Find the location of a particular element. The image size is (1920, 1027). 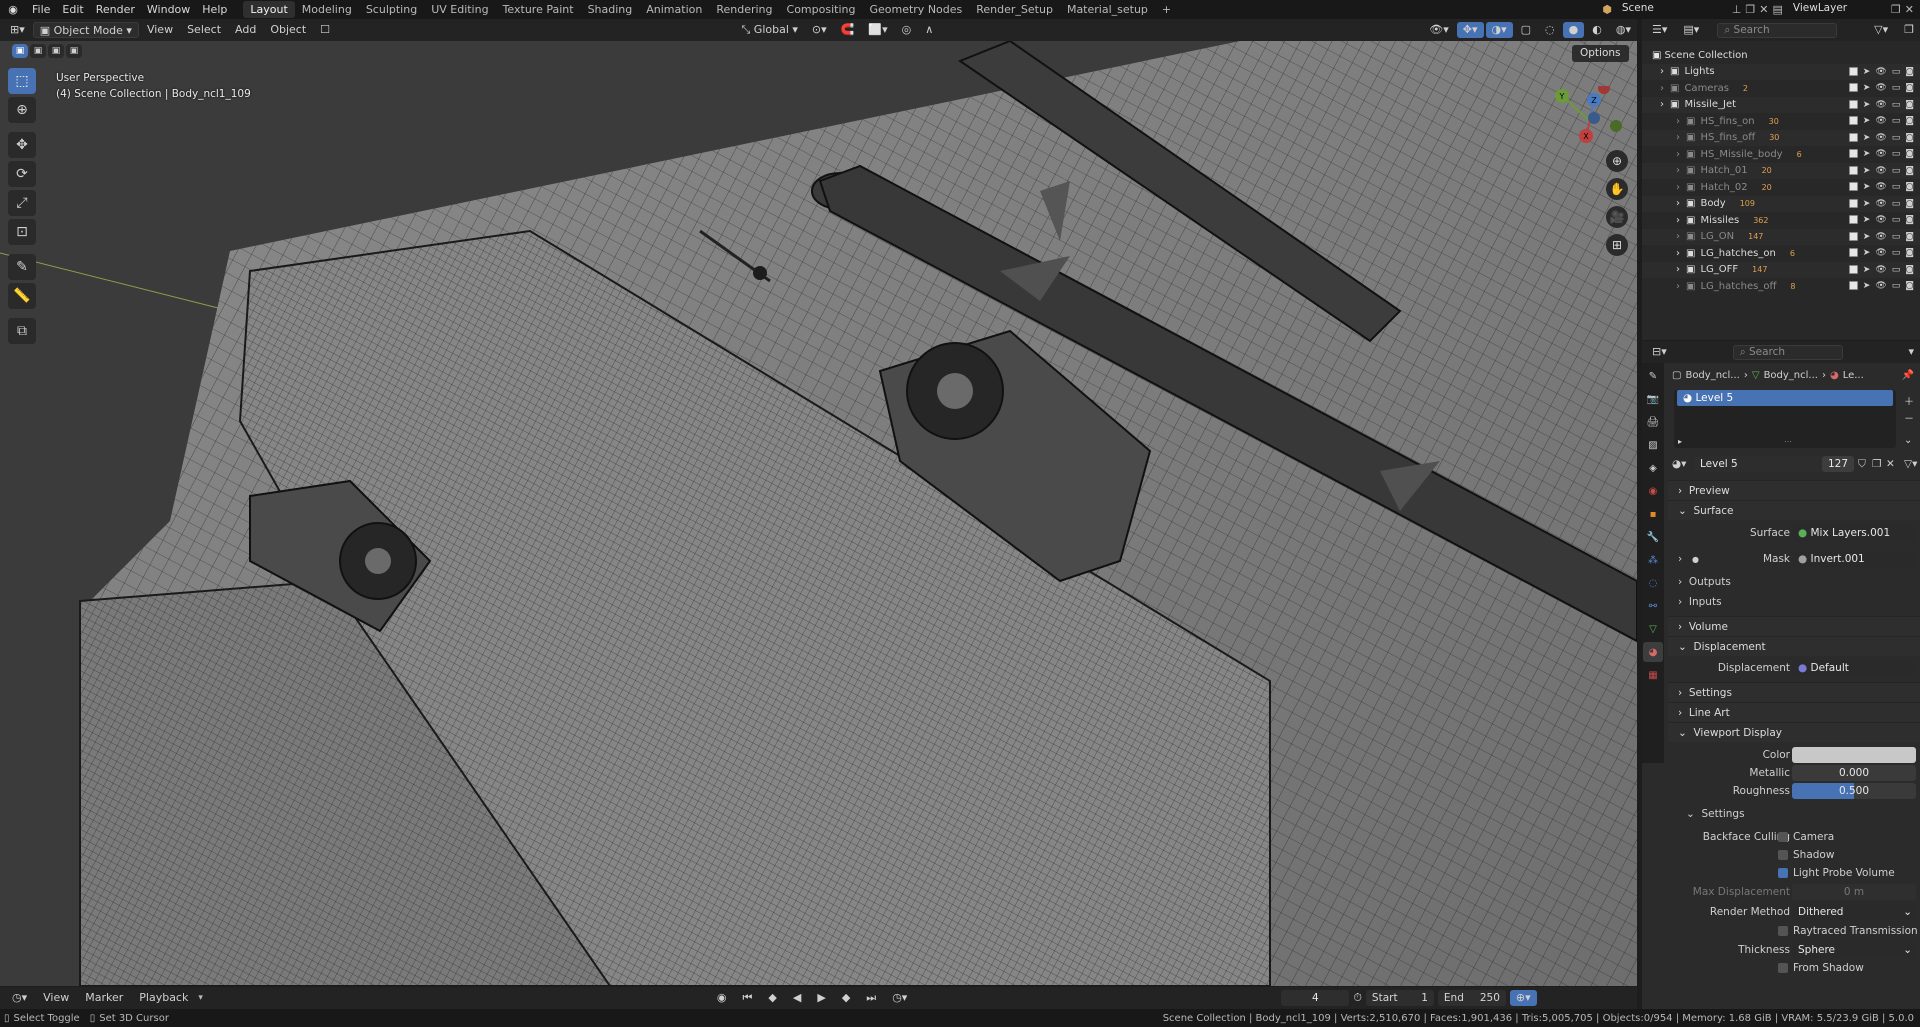

outputs-row: › Outputs is located at coordinates (1794, 582).